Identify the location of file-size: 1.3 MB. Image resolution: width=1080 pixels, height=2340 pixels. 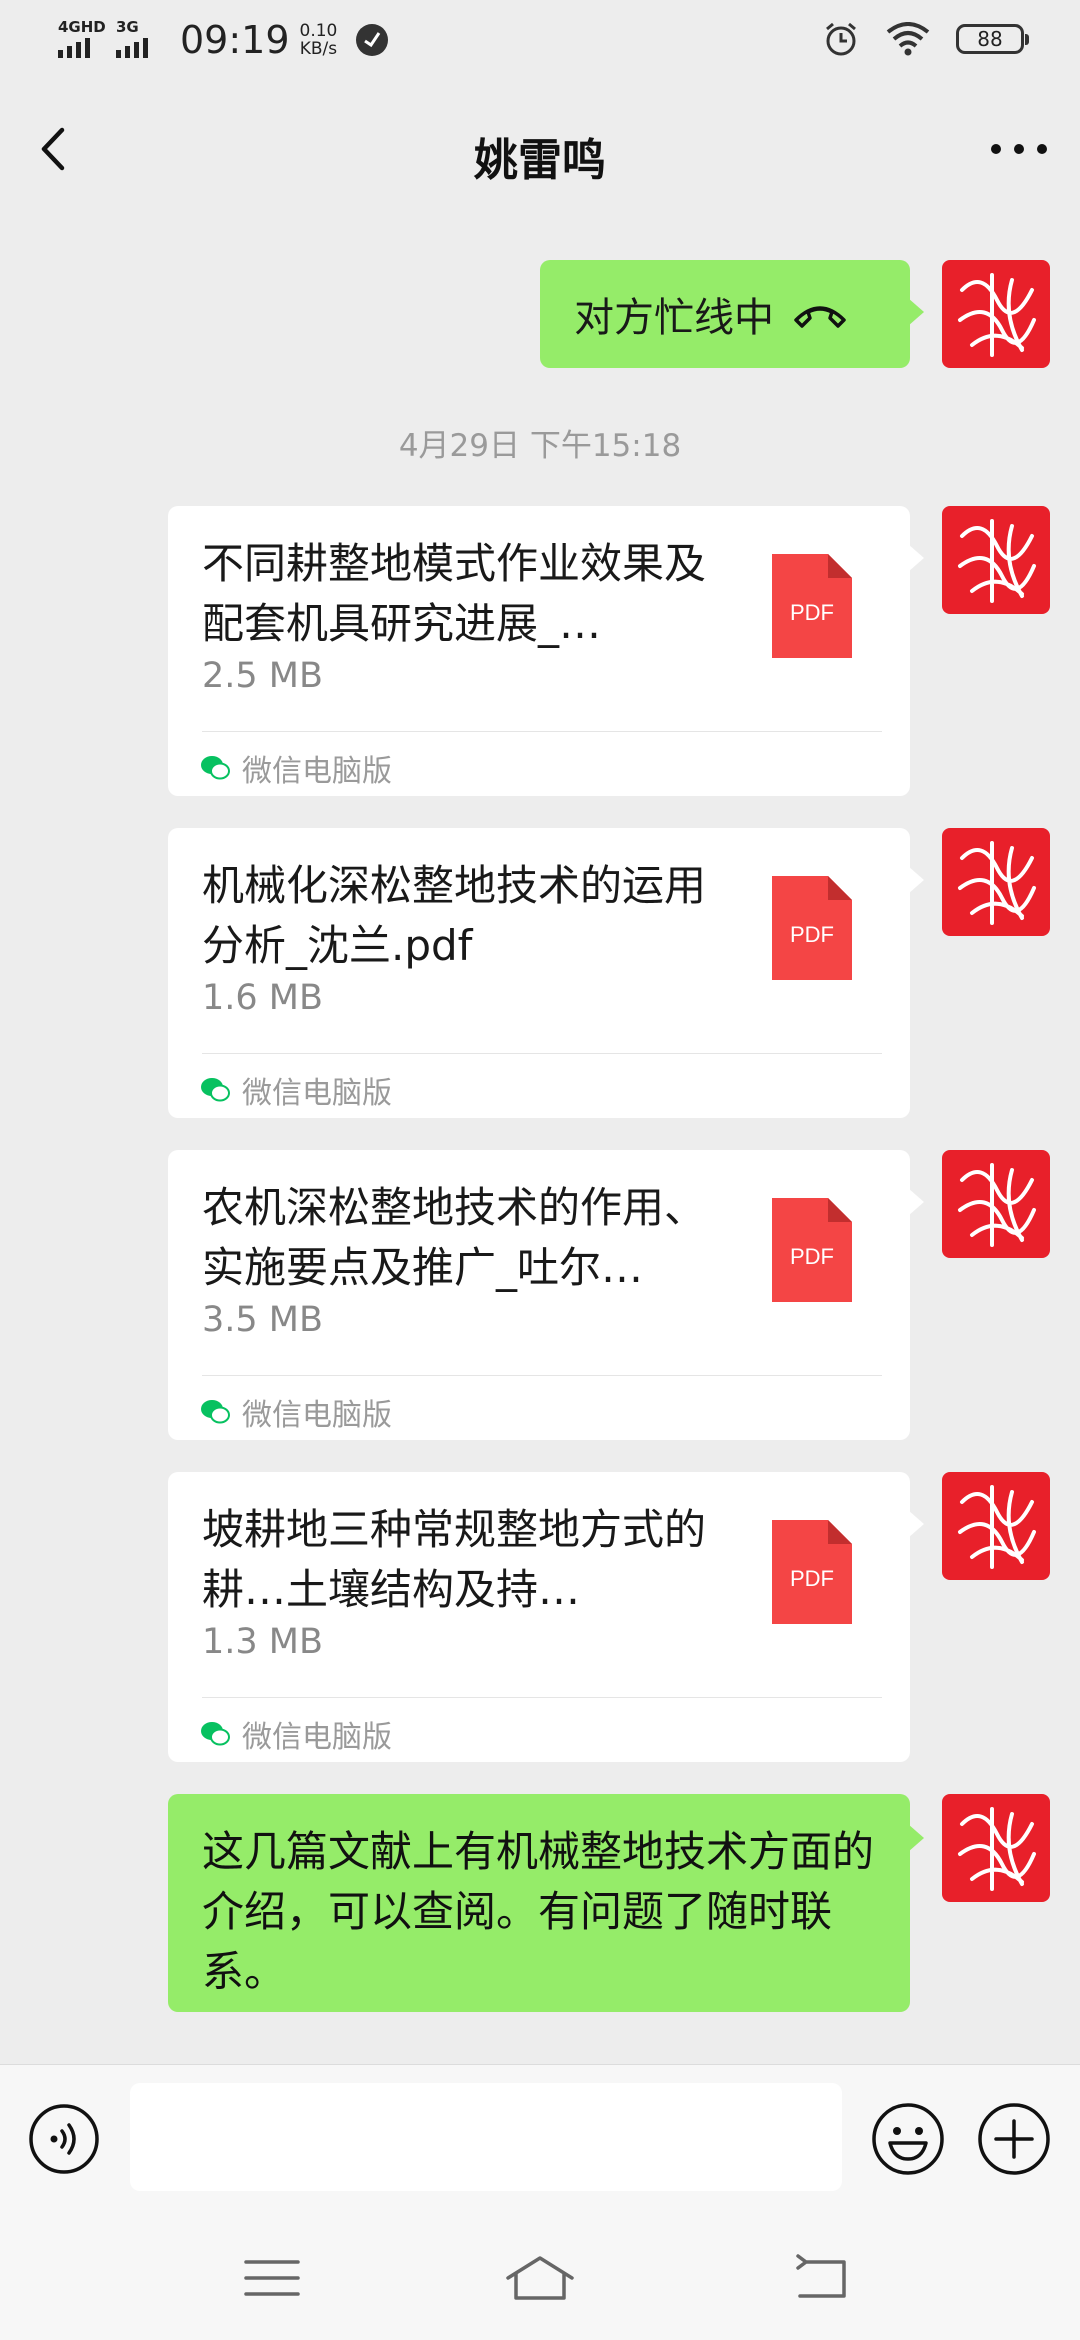
(262, 1642).